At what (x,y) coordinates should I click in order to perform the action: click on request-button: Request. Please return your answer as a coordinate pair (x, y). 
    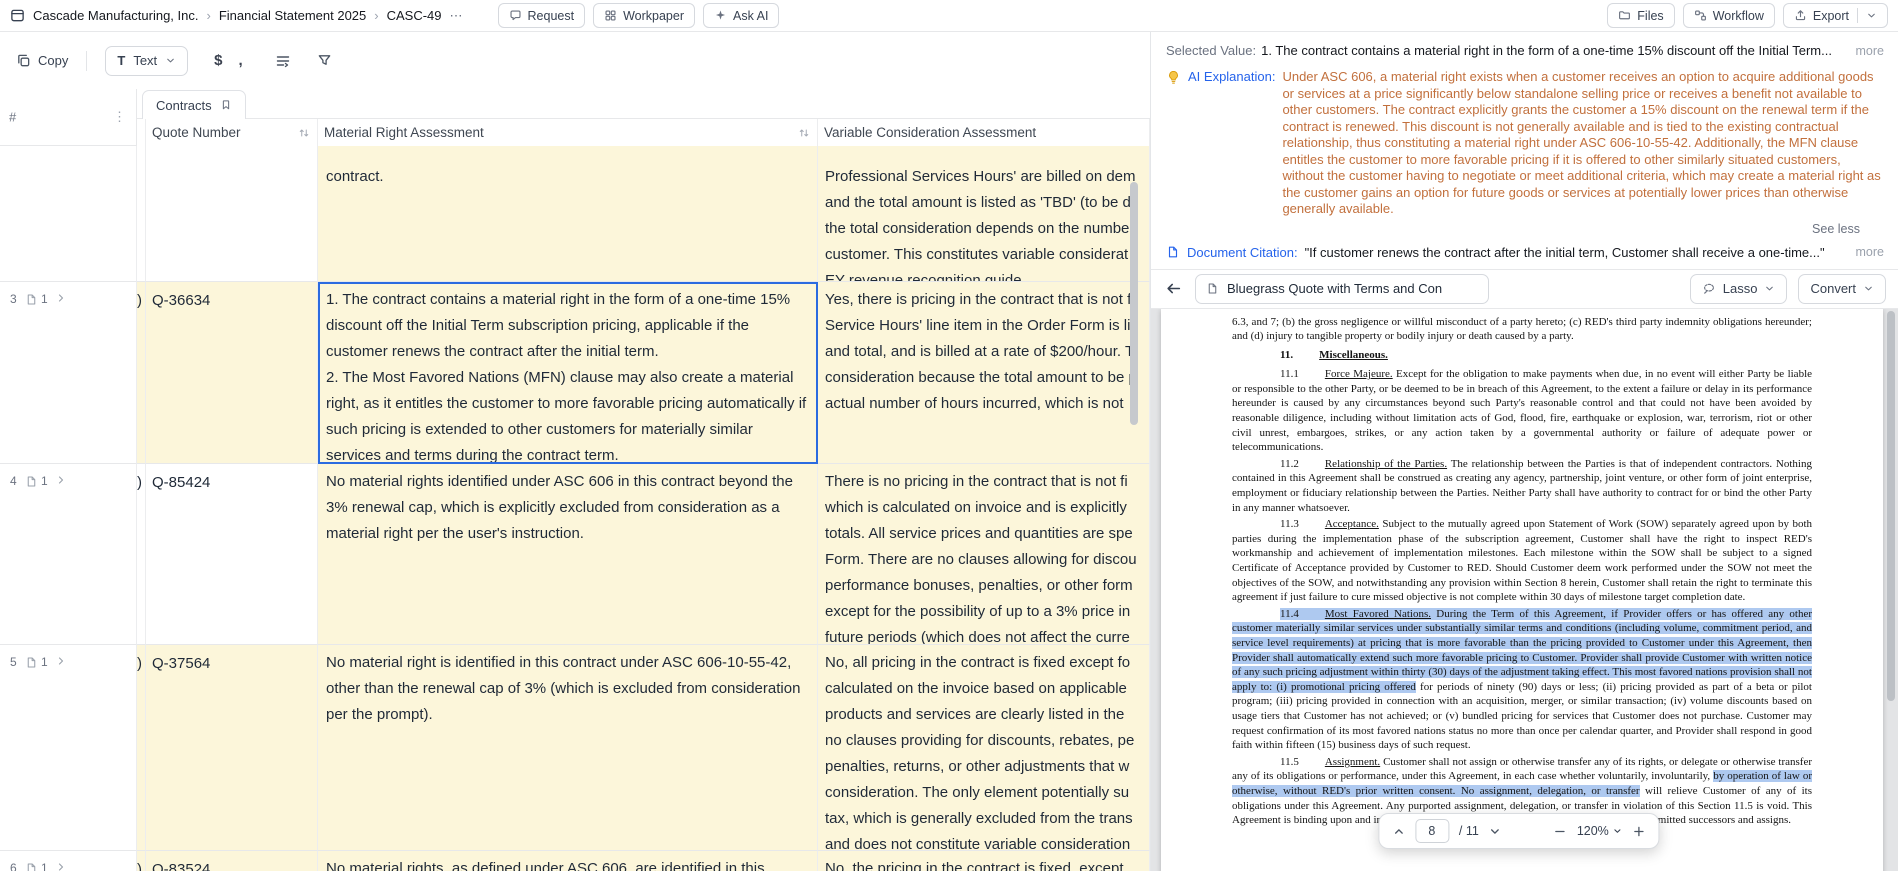
    Looking at the image, I should click on (541, 15).